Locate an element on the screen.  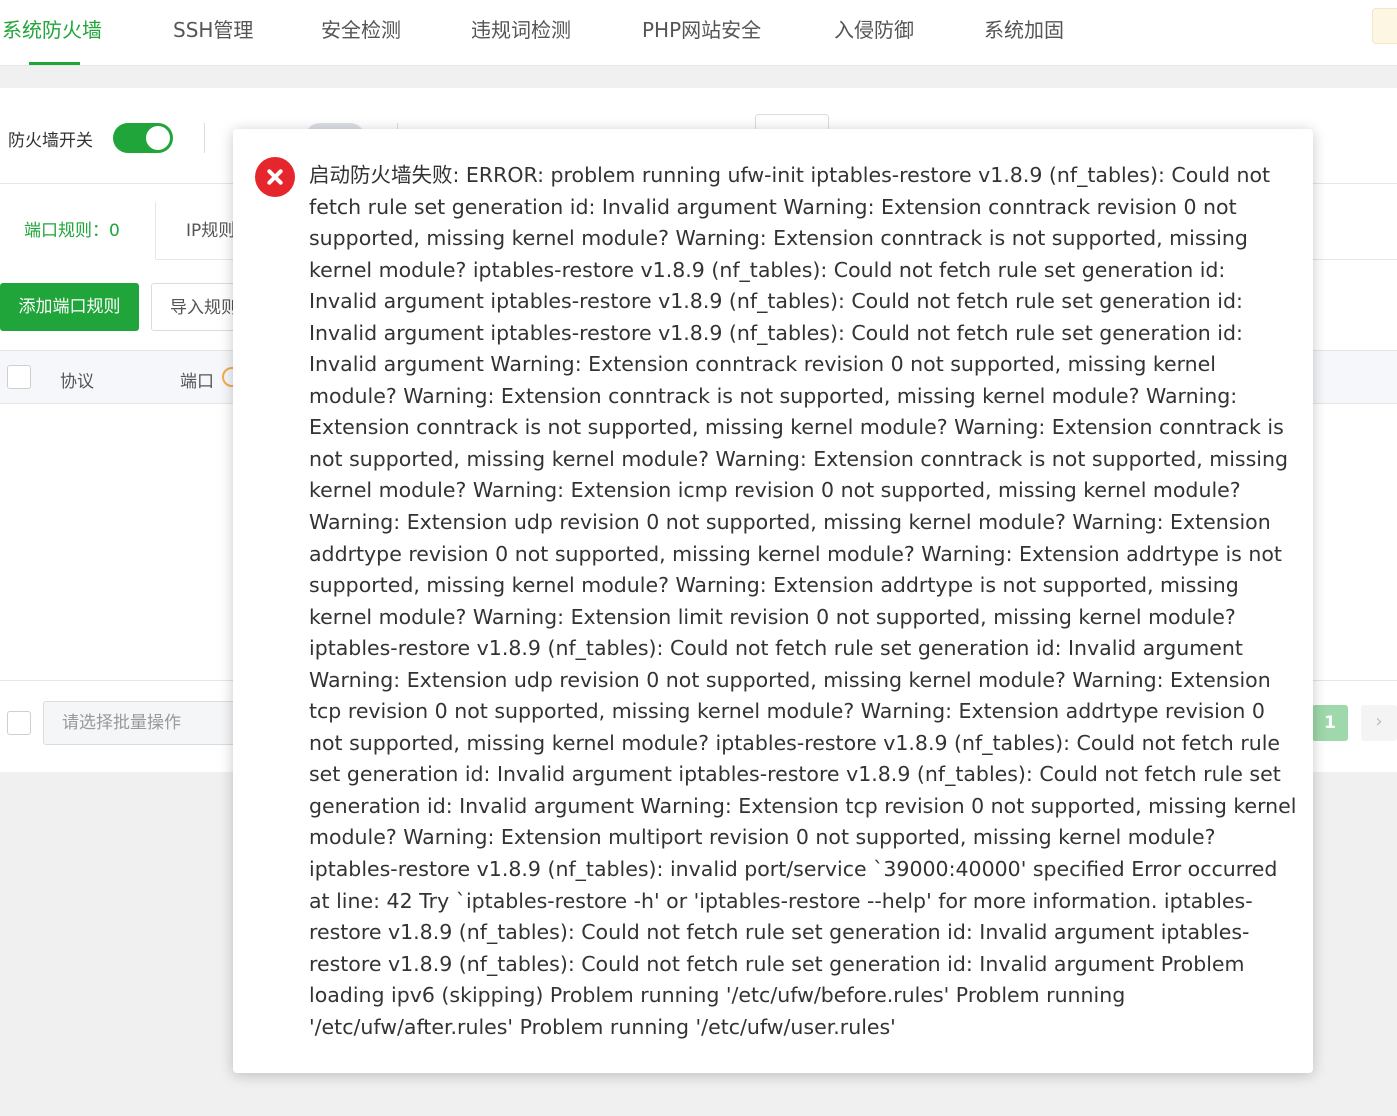
footer-select-checkbox is located at coordinates (19, 723).